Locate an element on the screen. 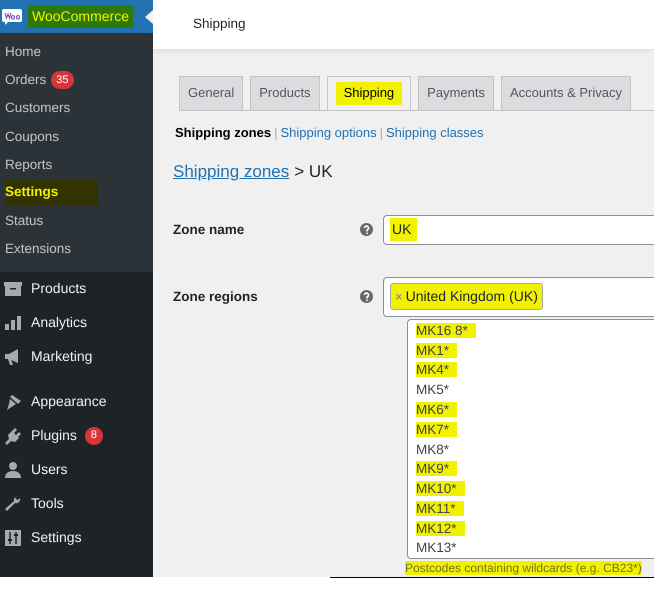 The width and height of the screenshot is (654, 596). remove-tag-link: × is located at coordinates (399, 296).